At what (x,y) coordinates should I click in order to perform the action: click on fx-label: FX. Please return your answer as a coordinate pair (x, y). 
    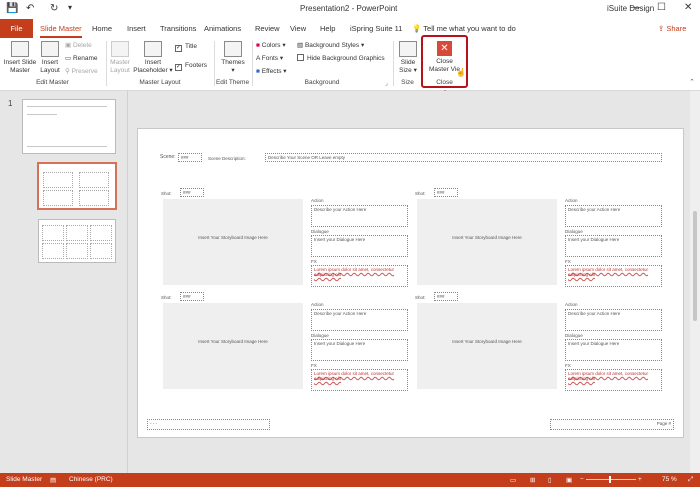
    Looking at the image, I should click on (568, 261).